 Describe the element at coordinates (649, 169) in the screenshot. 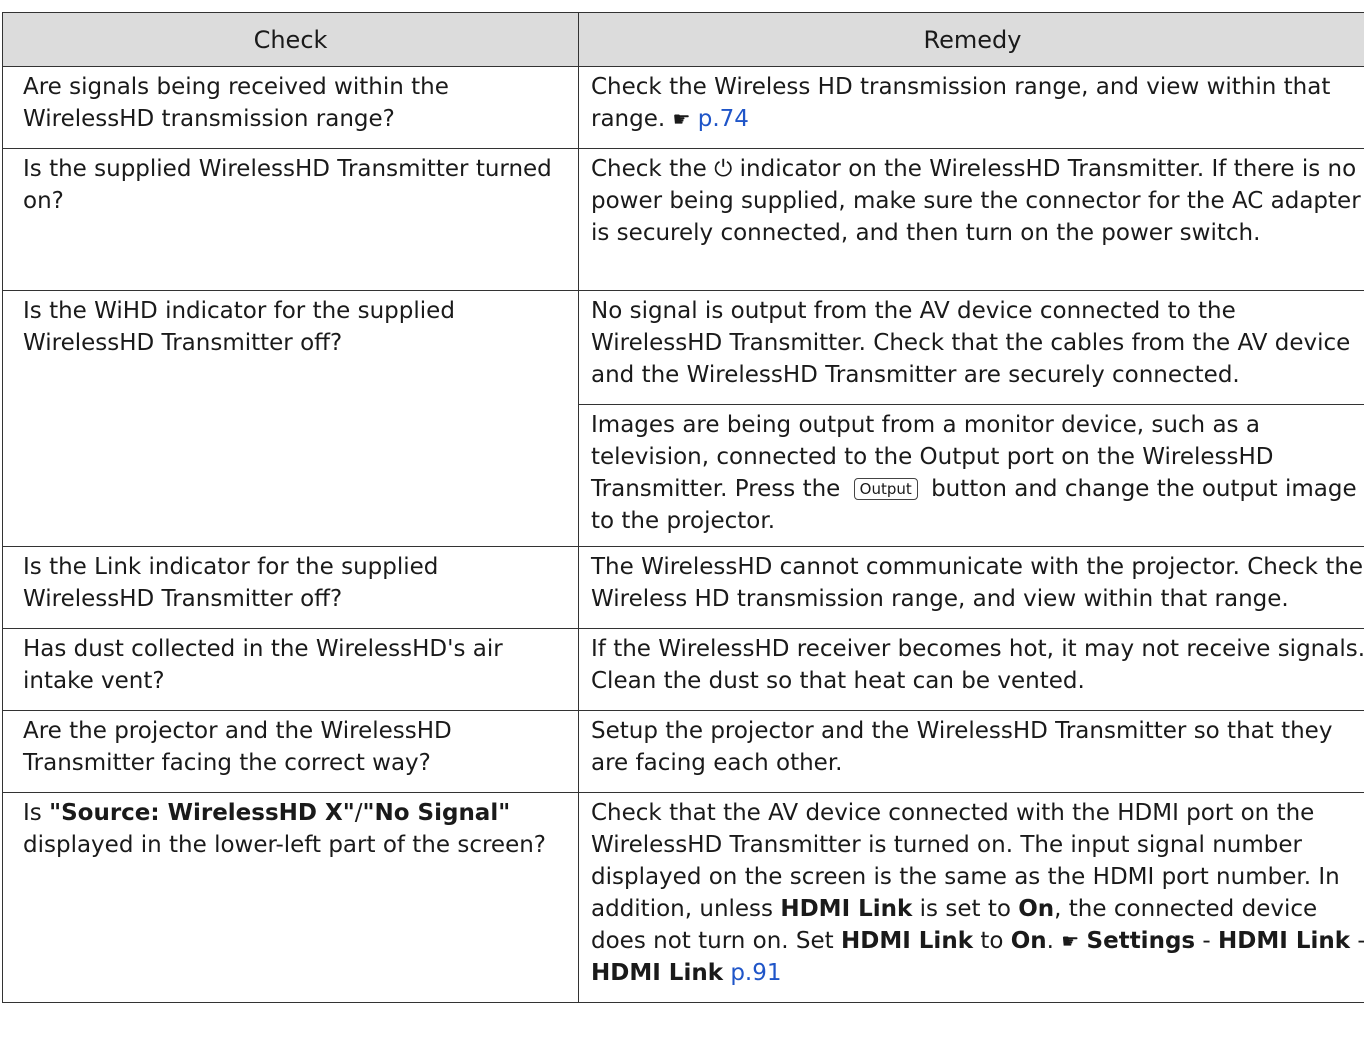

I see `remedy-text: Check the` at that location.